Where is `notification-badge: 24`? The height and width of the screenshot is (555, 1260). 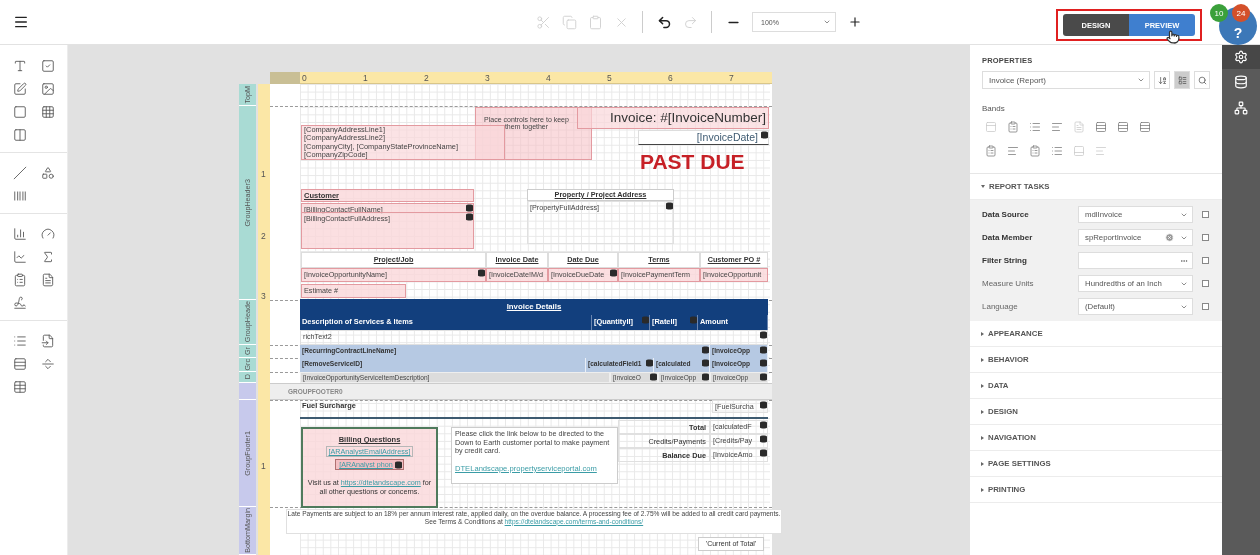
notification-badge: 24 is located at coordinates (1241, 13).